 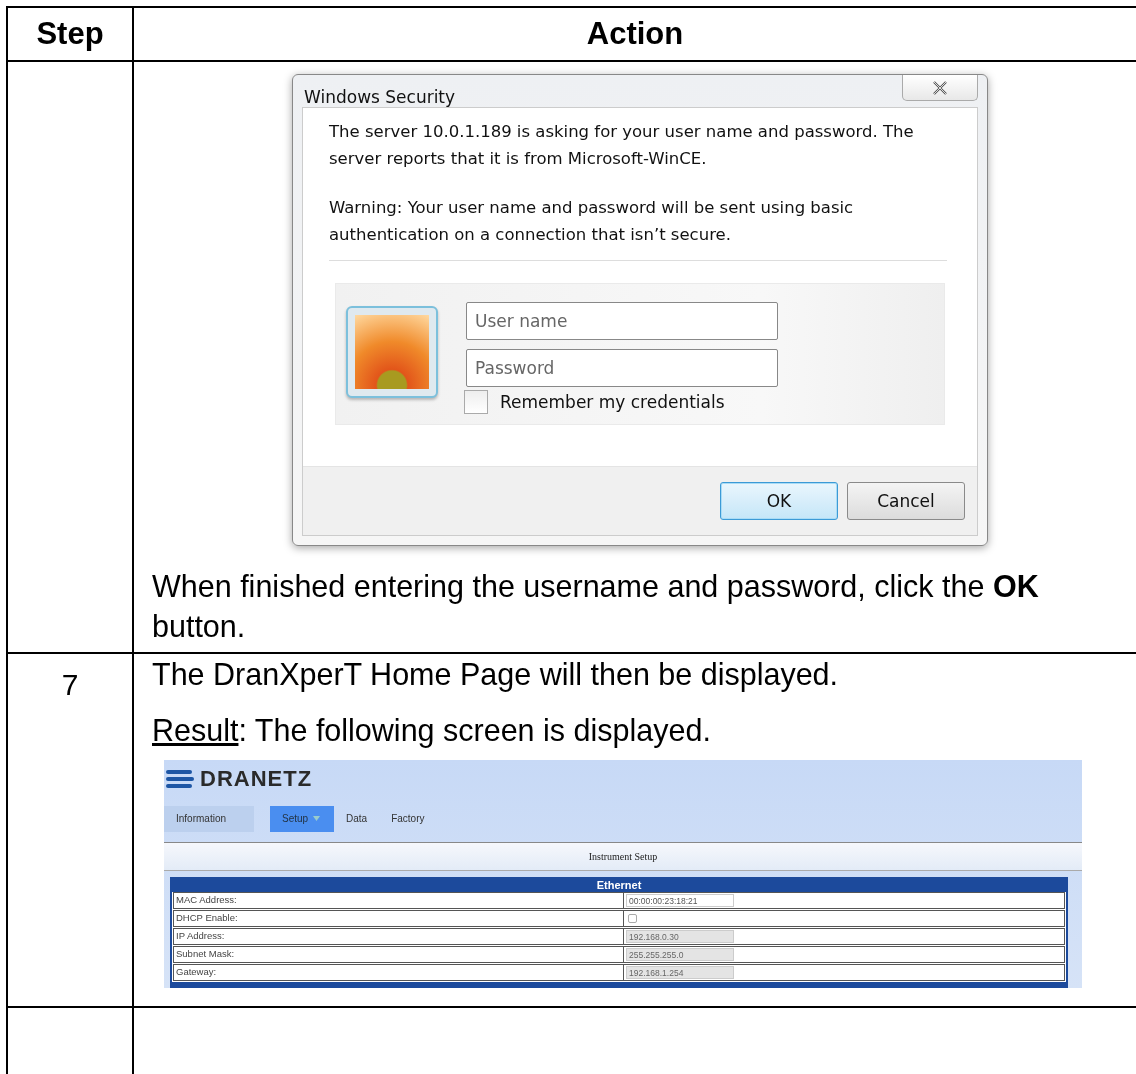 What do you see at coordinates (596, 606) in the screenshot?
I see `instruction-text: When finished entering the username and password, click the OK button.` at bounding box center [596, 606].